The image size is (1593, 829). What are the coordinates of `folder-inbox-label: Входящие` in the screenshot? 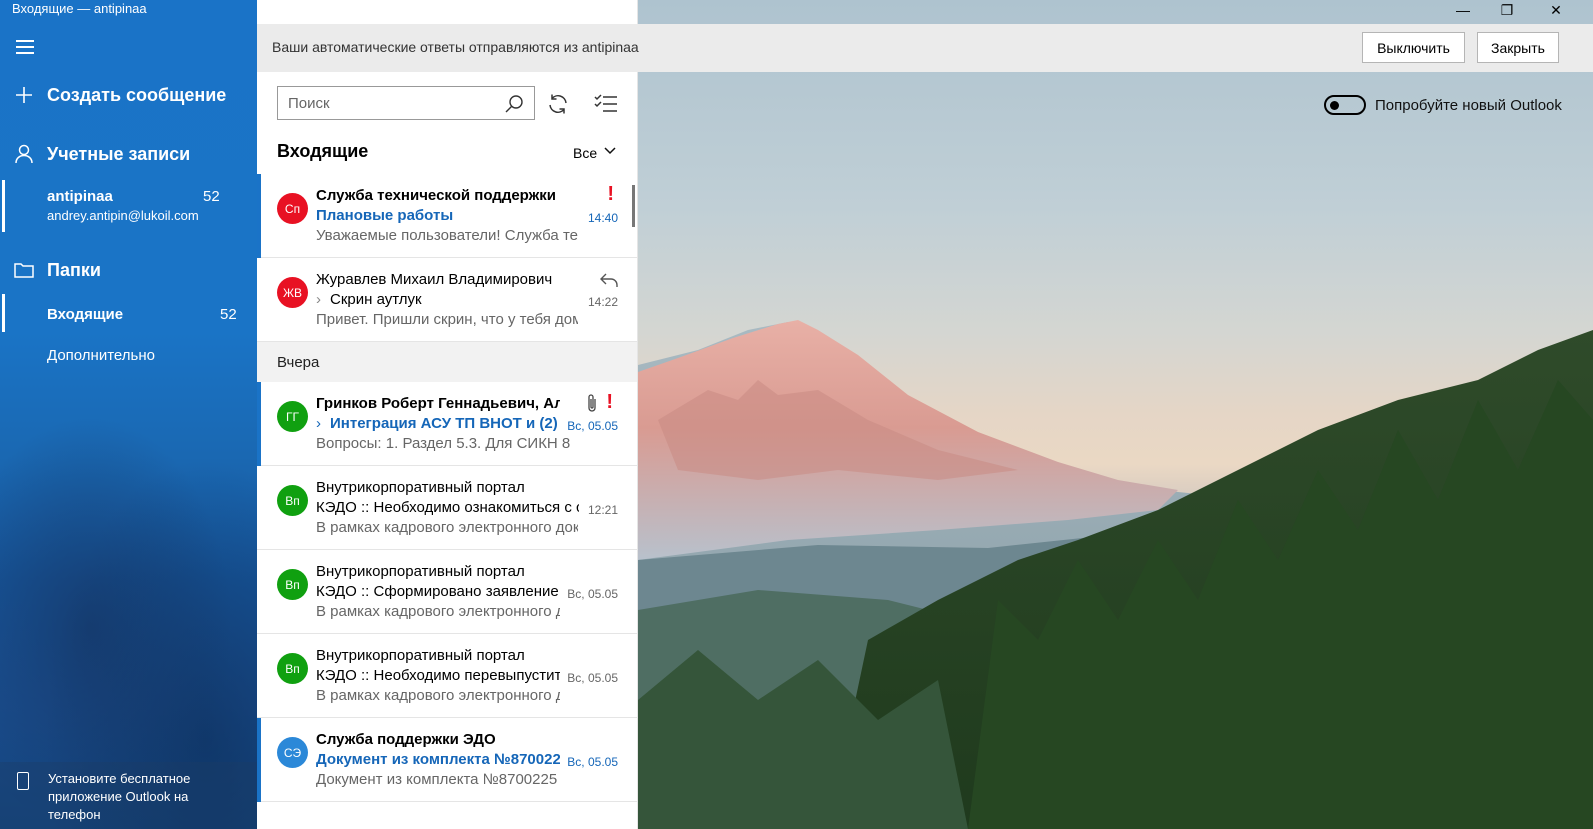 It's located at (85, 314).